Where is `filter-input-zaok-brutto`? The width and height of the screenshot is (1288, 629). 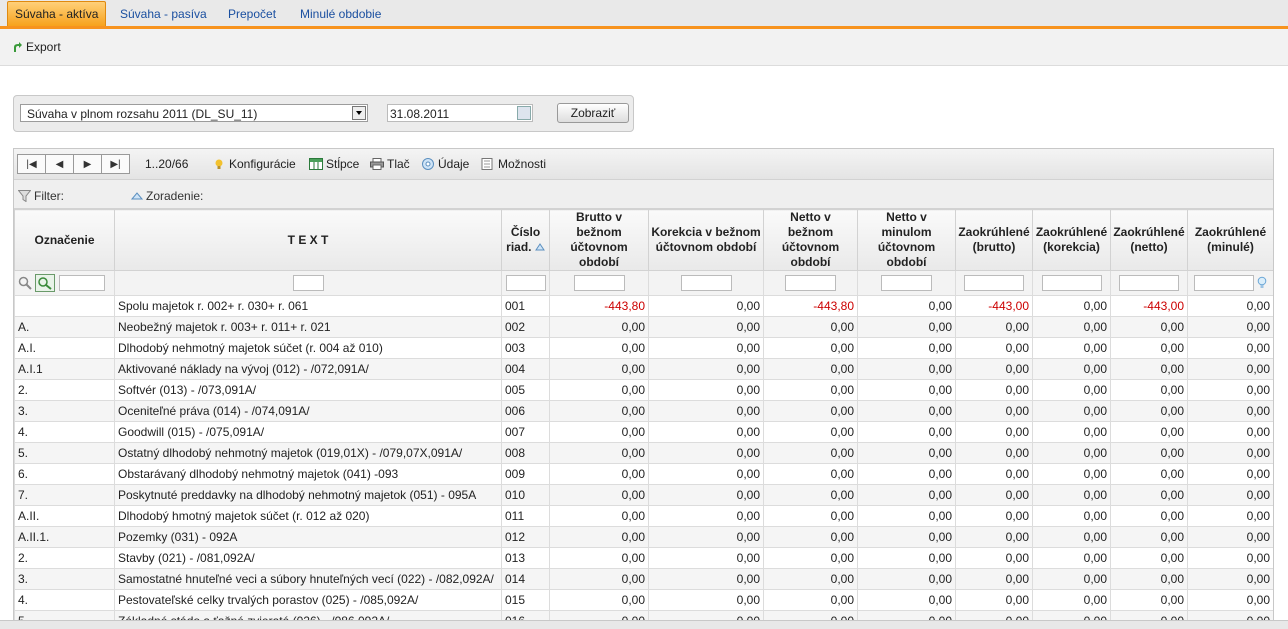 filter-input-zaok-brutto is located at coordinates (994, 283).